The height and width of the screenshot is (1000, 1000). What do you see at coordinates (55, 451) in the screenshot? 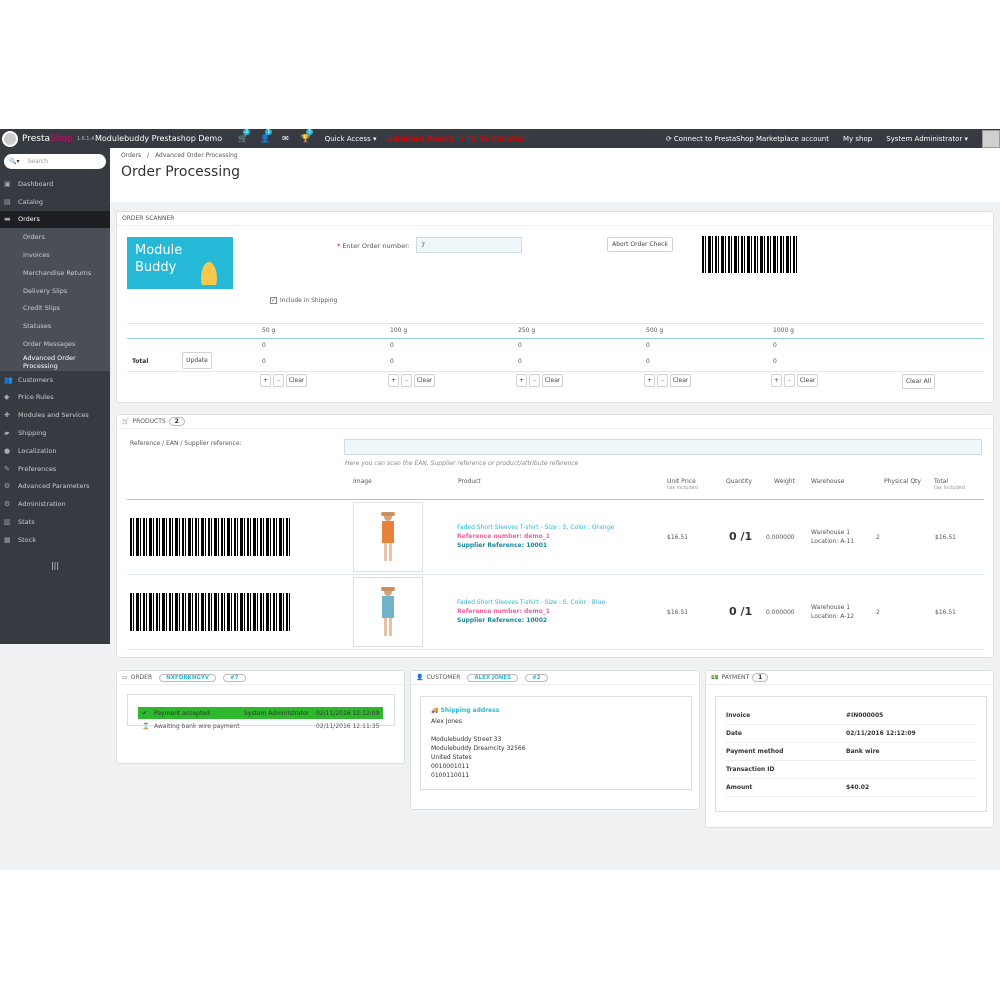
I see `sidebar-item-localization: ● Localization` at bounding box center [55, 451].